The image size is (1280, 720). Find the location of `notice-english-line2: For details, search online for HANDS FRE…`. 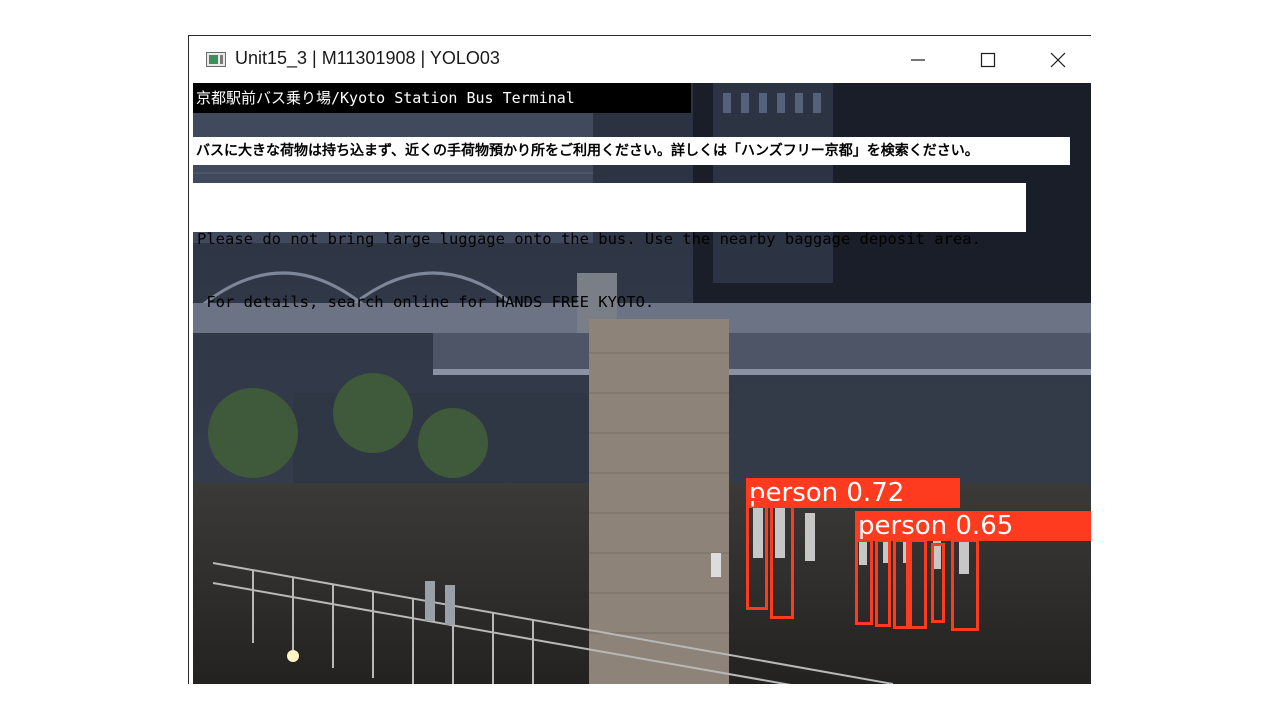

notice-english-line2: For details, search online for HANDS FRE… is located at coordinates (426, 302).